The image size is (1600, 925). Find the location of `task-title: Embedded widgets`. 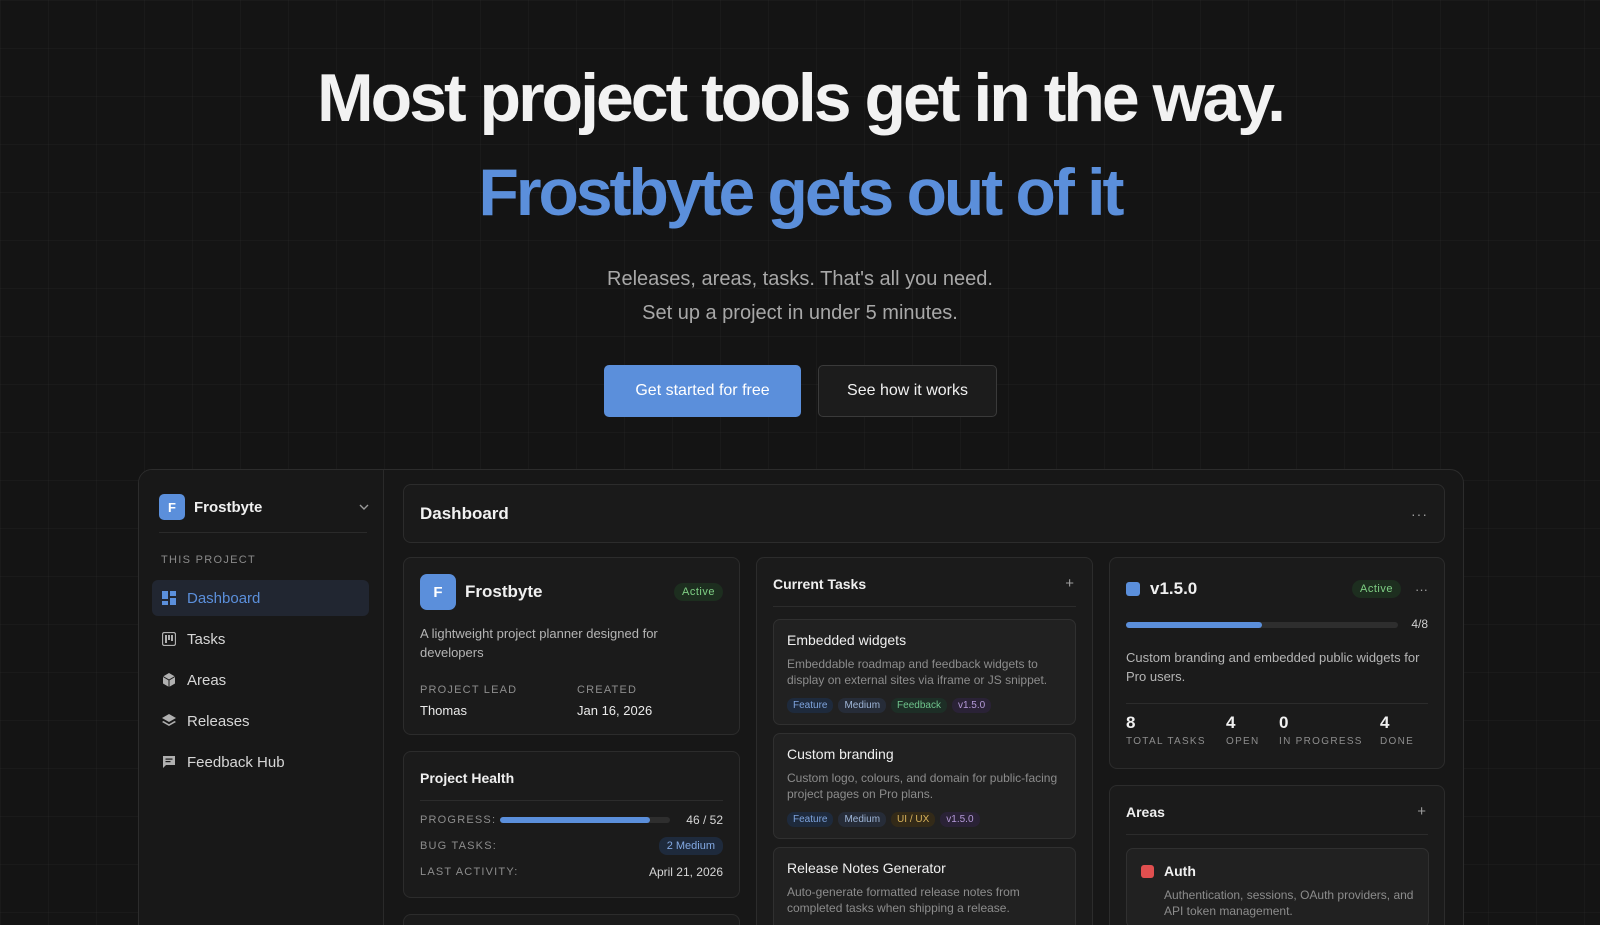

task-title: Embedded widgets is located at coordinates (847, 640).